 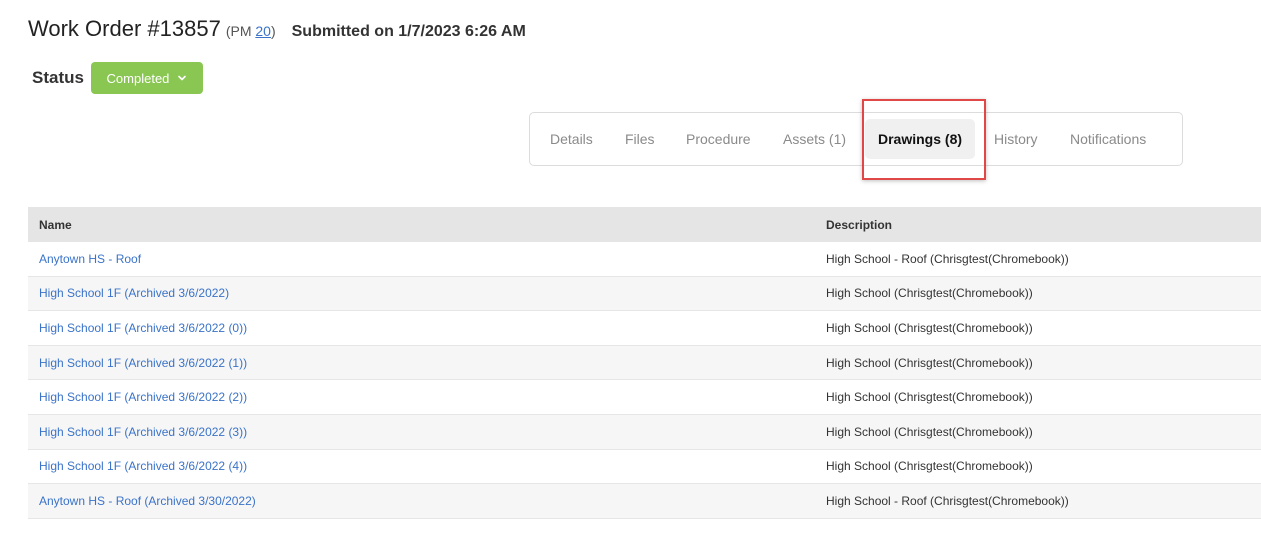 What do you see at coordinates (421, 328) in the screenshot?
I see `drawing-link: High School 1F (Archived 3/6/2022 (0))` at bounding box center [421, 328].